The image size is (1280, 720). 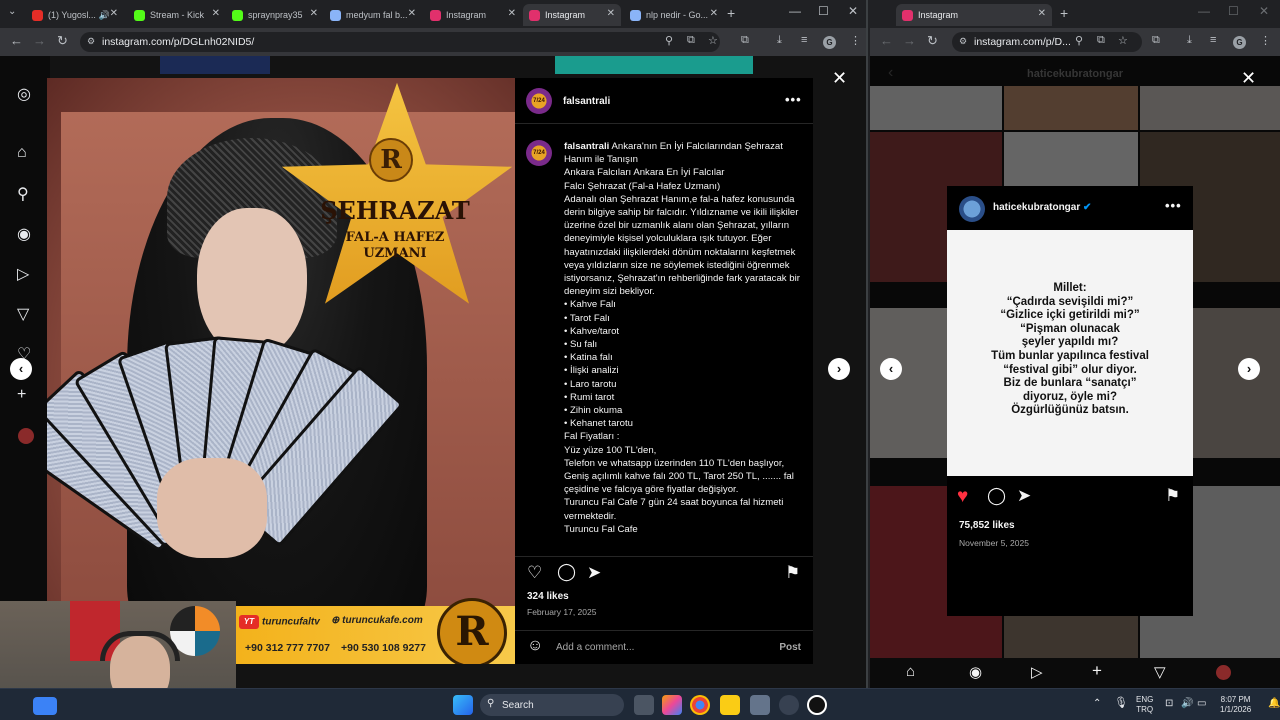 What do you see at coordinates (539, 153) in the screenshot?
I see `caption-avatar: 7/24` at bounding box center [539, 153].